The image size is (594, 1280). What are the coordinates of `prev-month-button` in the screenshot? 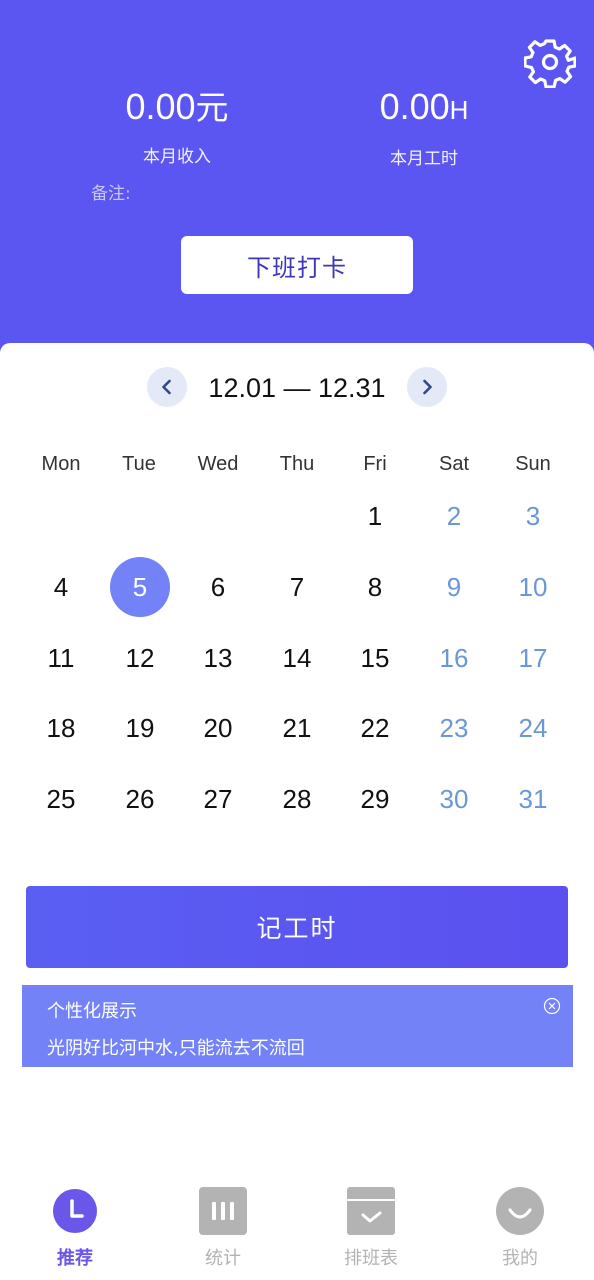 It's located at (167, 387).